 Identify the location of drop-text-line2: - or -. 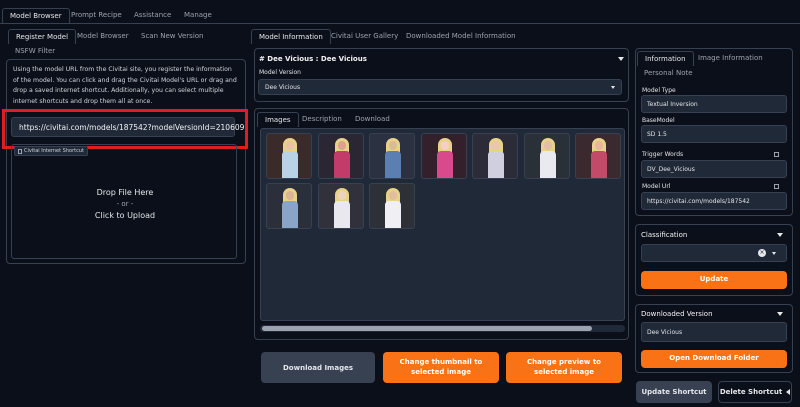
(125, 204).